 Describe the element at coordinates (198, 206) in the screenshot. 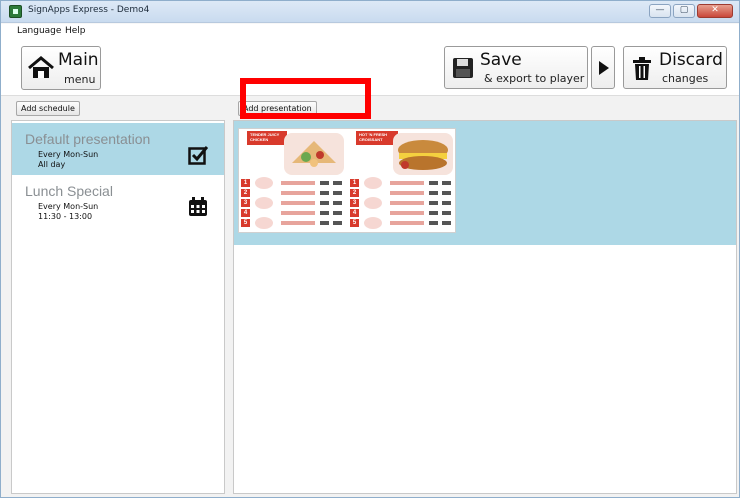

I see `calendar-icon` at that location.